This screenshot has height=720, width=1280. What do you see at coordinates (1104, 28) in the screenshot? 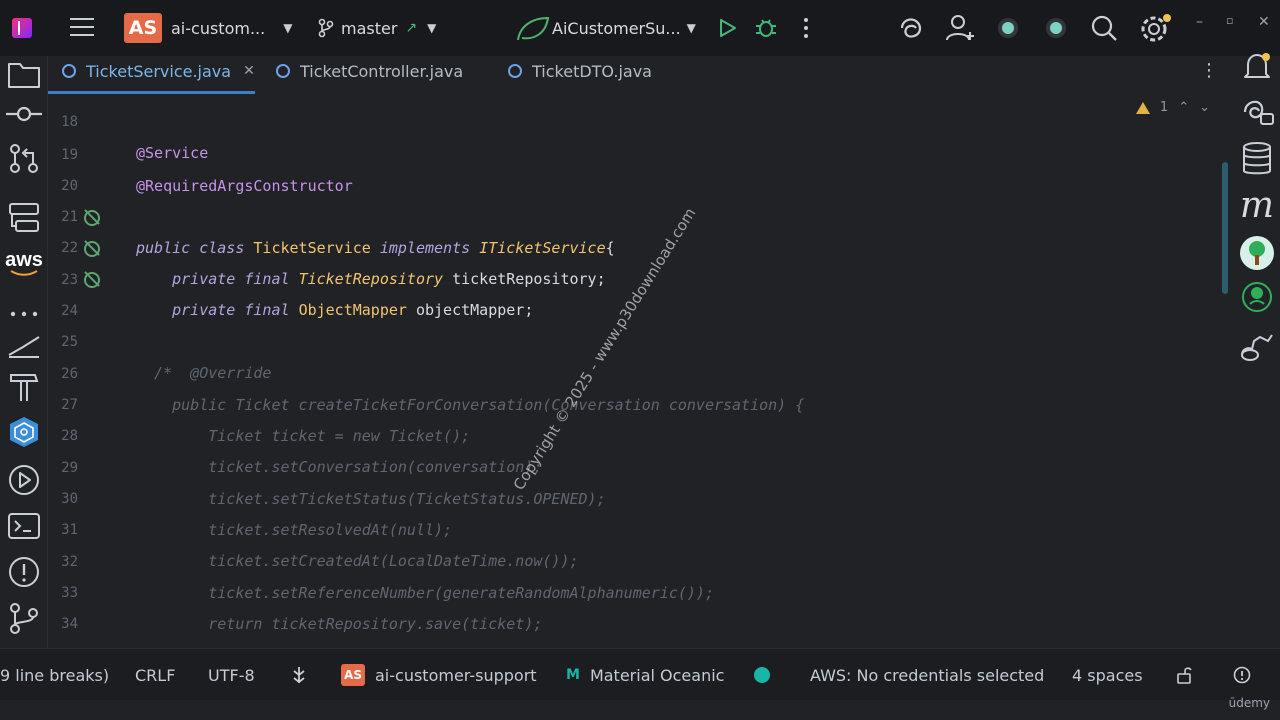
I see `search-icon` at bounding box center [1104, 28].